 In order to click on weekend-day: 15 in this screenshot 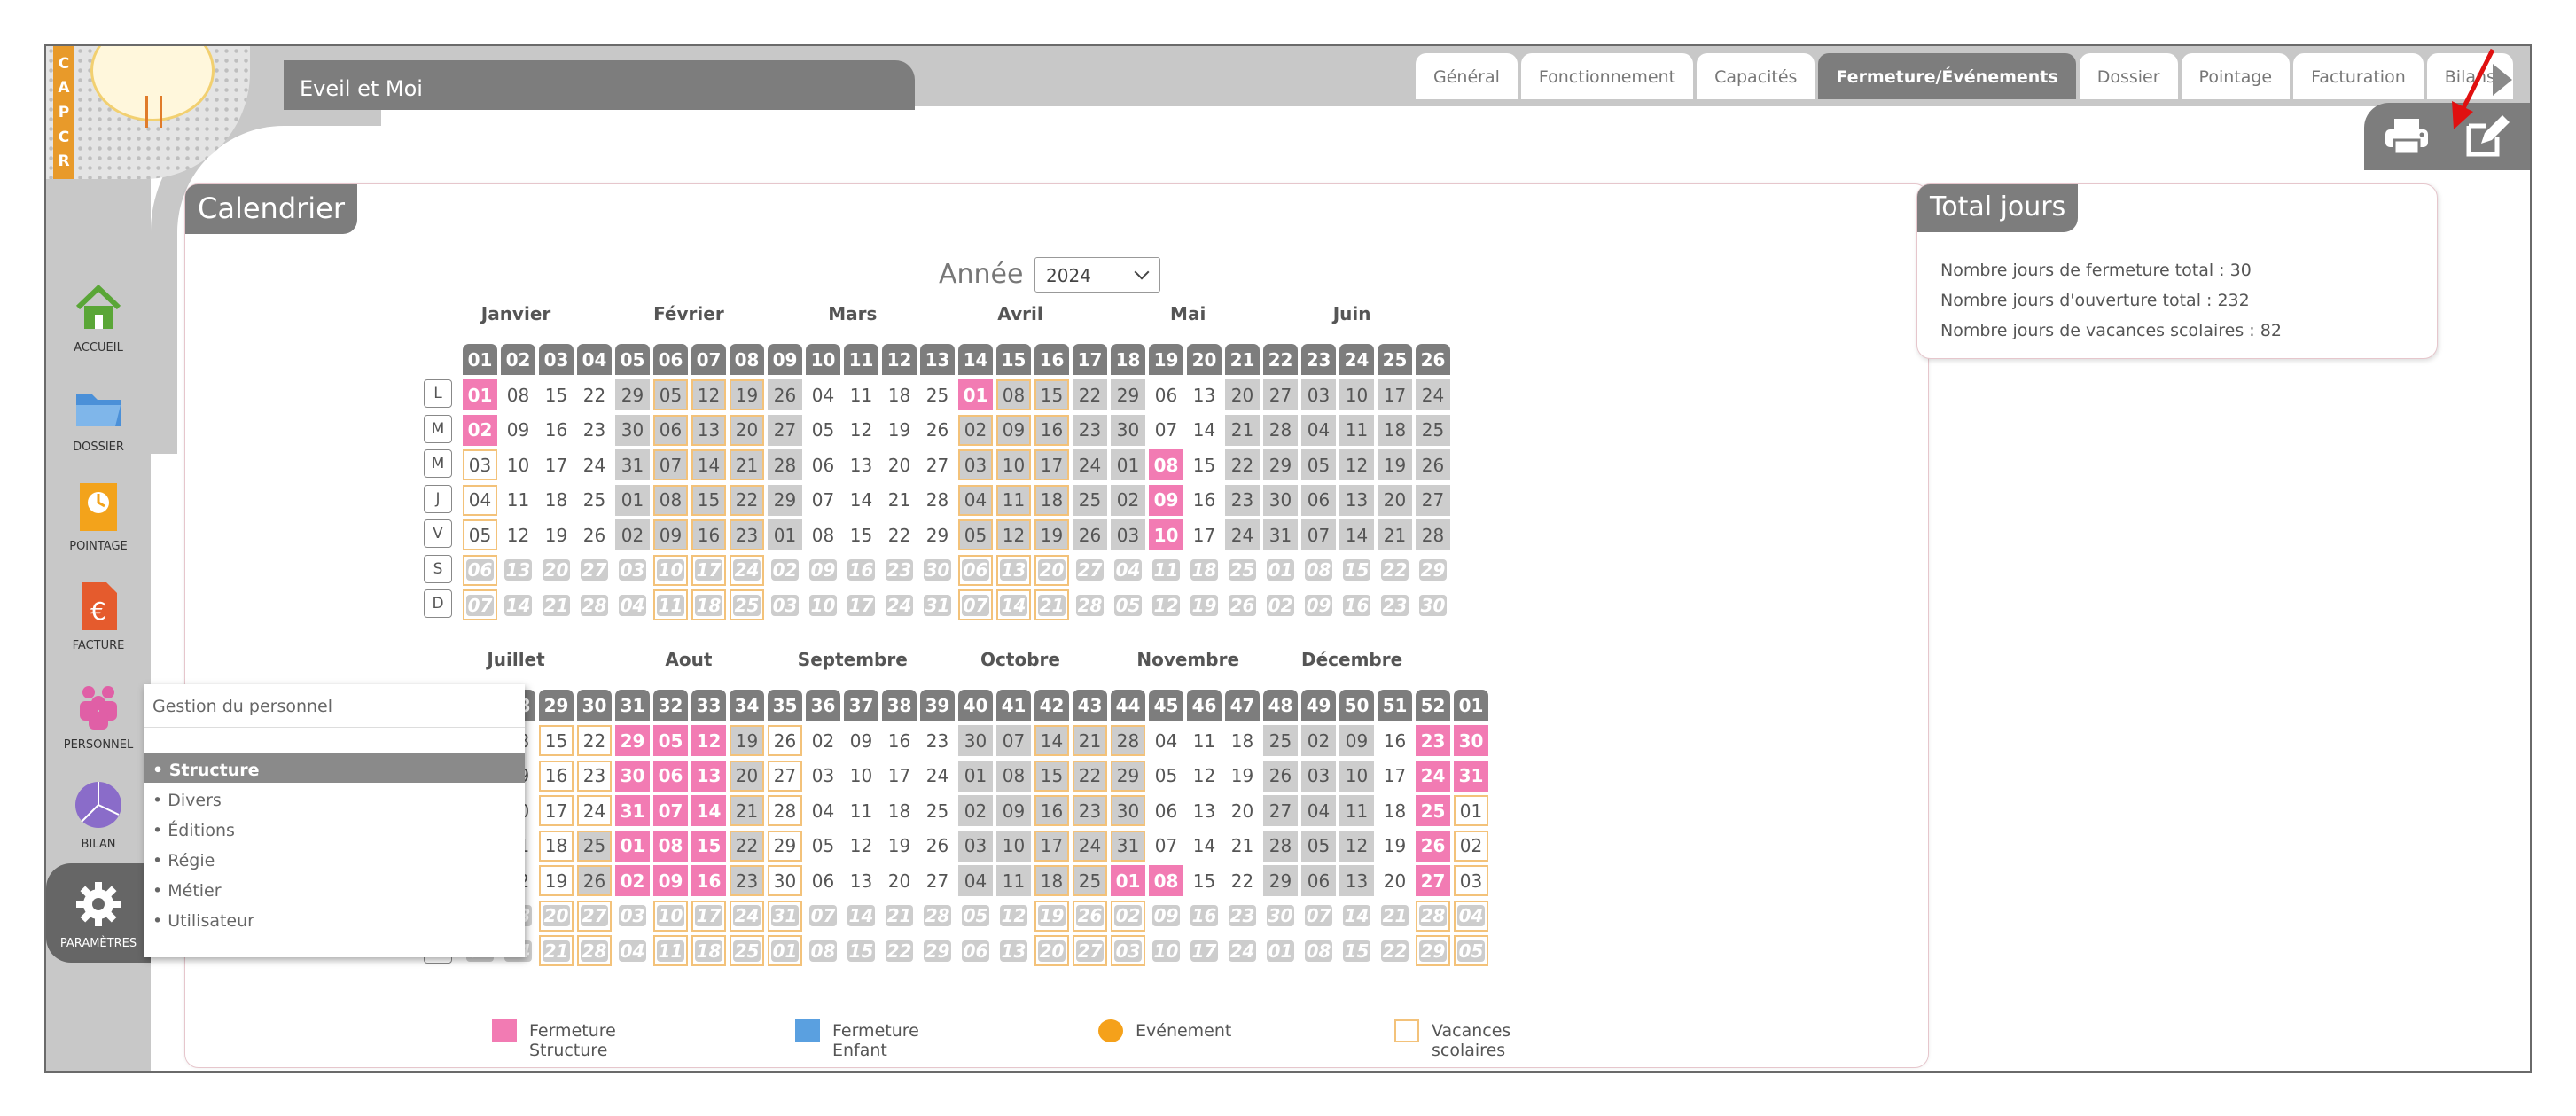, I will do `click(861, 950)`.